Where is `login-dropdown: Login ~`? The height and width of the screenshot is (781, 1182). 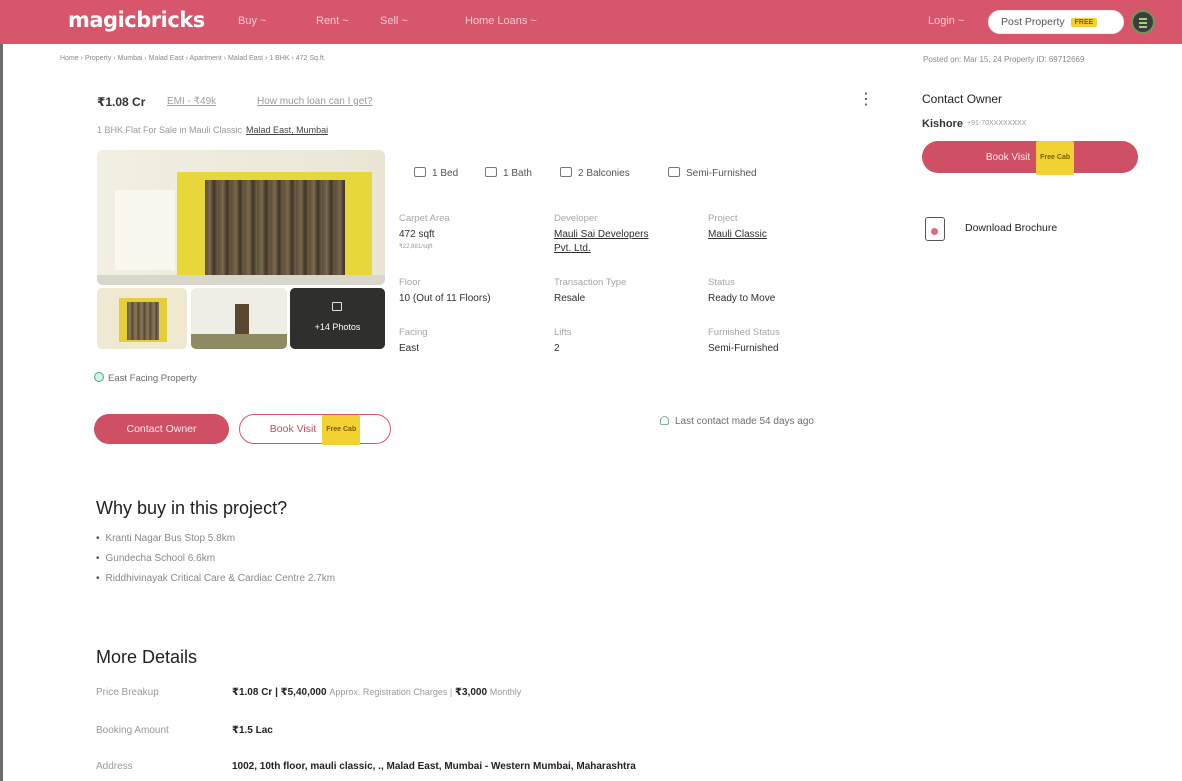
login-dropdown: Login ~ is located at coordinates (946, 21).